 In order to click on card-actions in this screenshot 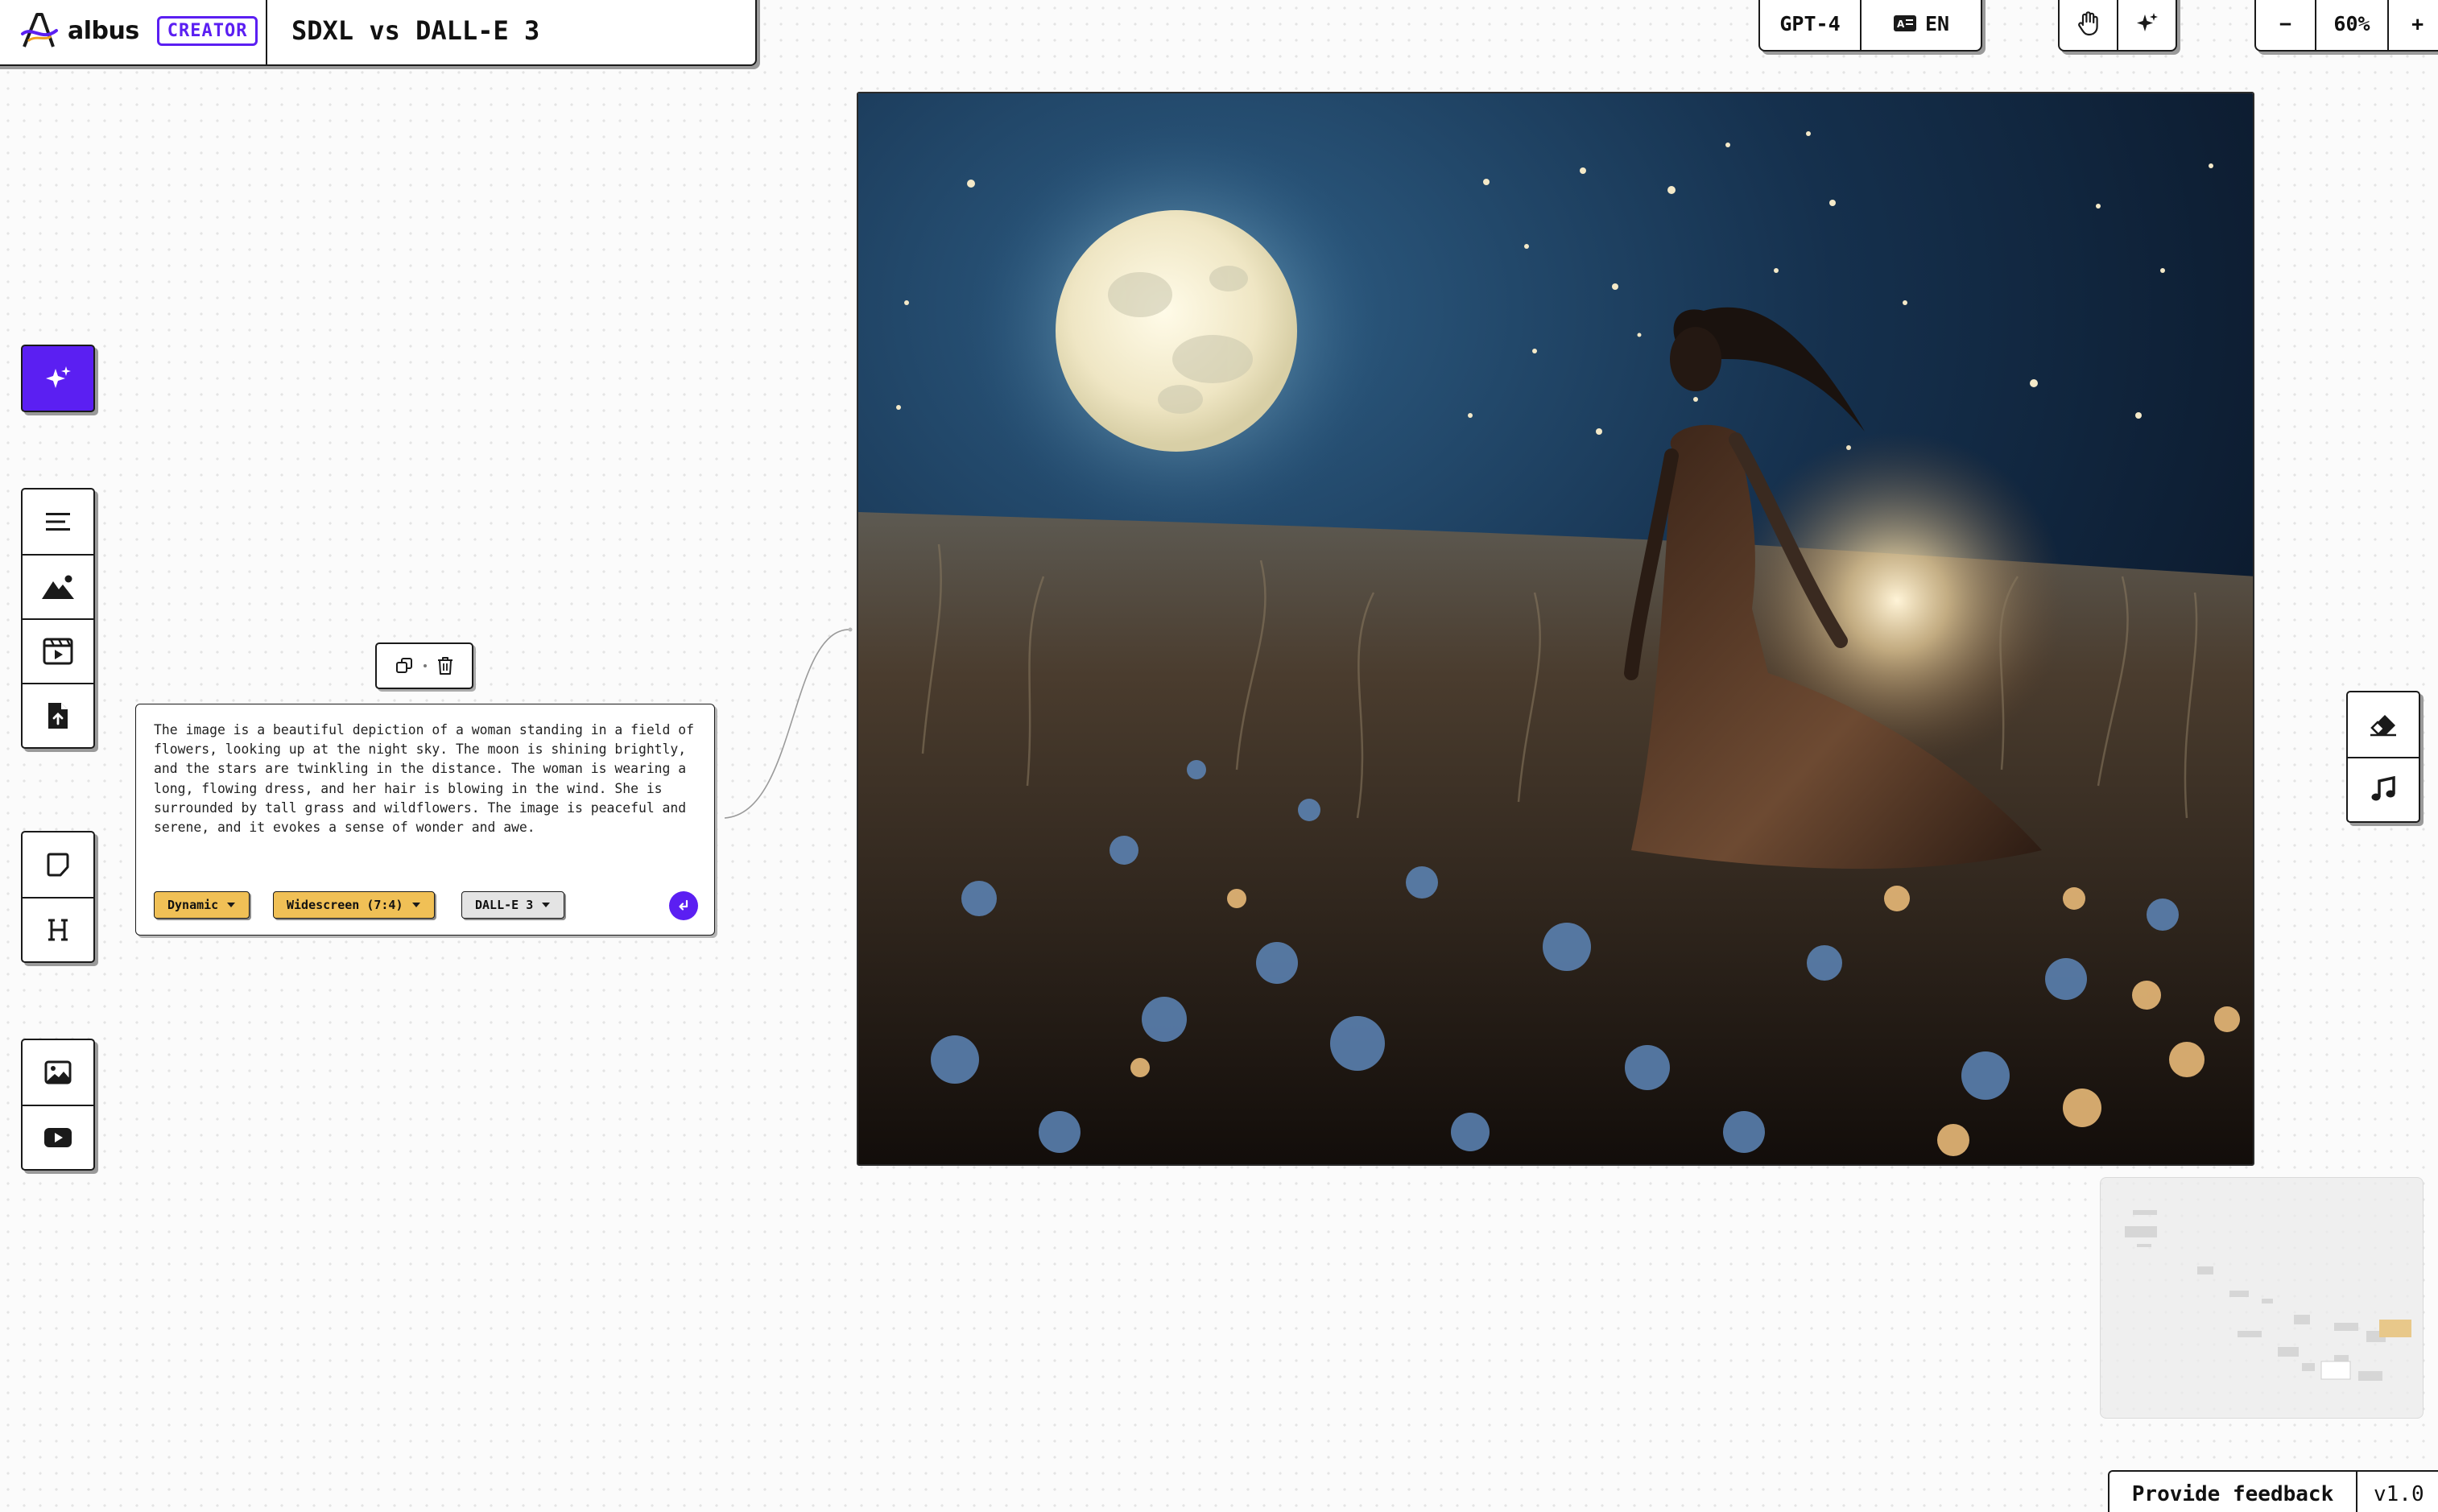, I will do `click(424, 665)`.